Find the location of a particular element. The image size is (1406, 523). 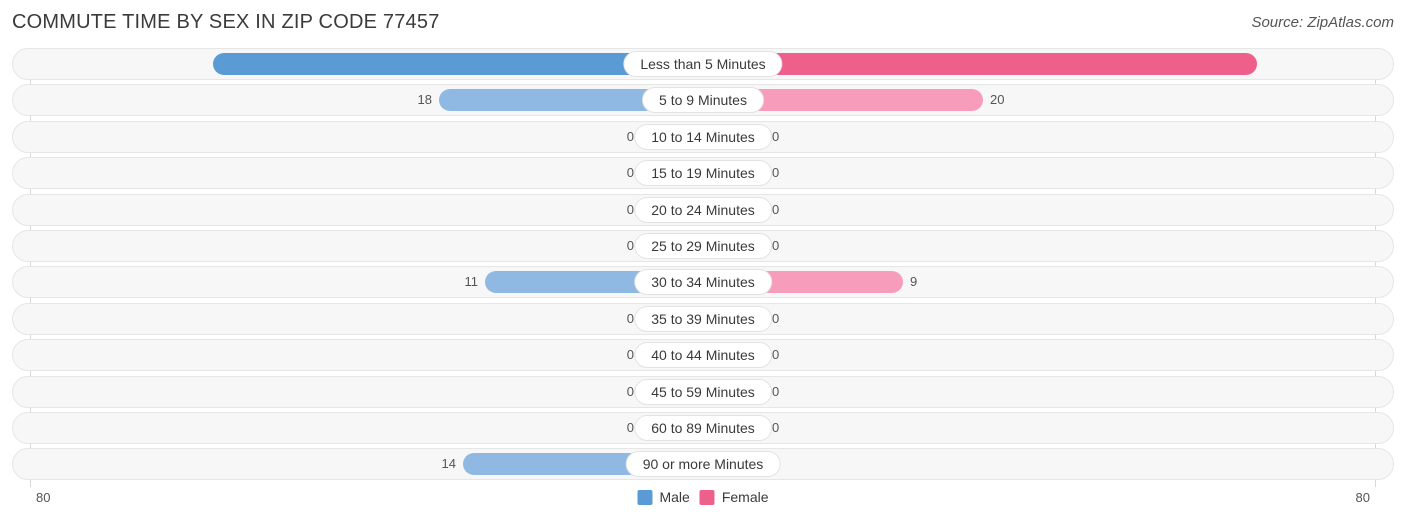

chart-row: 0 0 20 to 24 Minutes is located at coordinates (703, 209).